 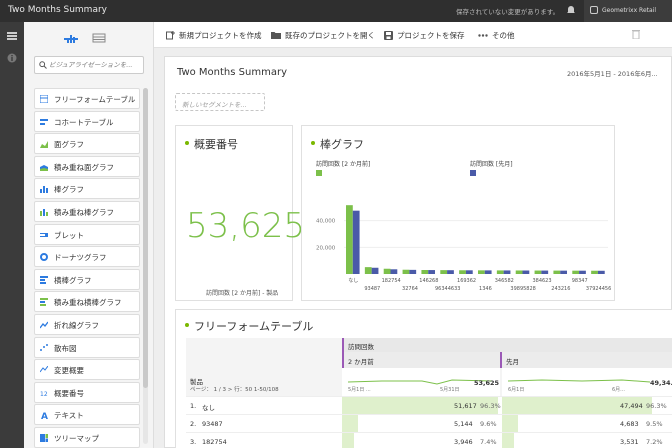 I want to click on visualization-item: 変更概要, so click(x=87, y=370).